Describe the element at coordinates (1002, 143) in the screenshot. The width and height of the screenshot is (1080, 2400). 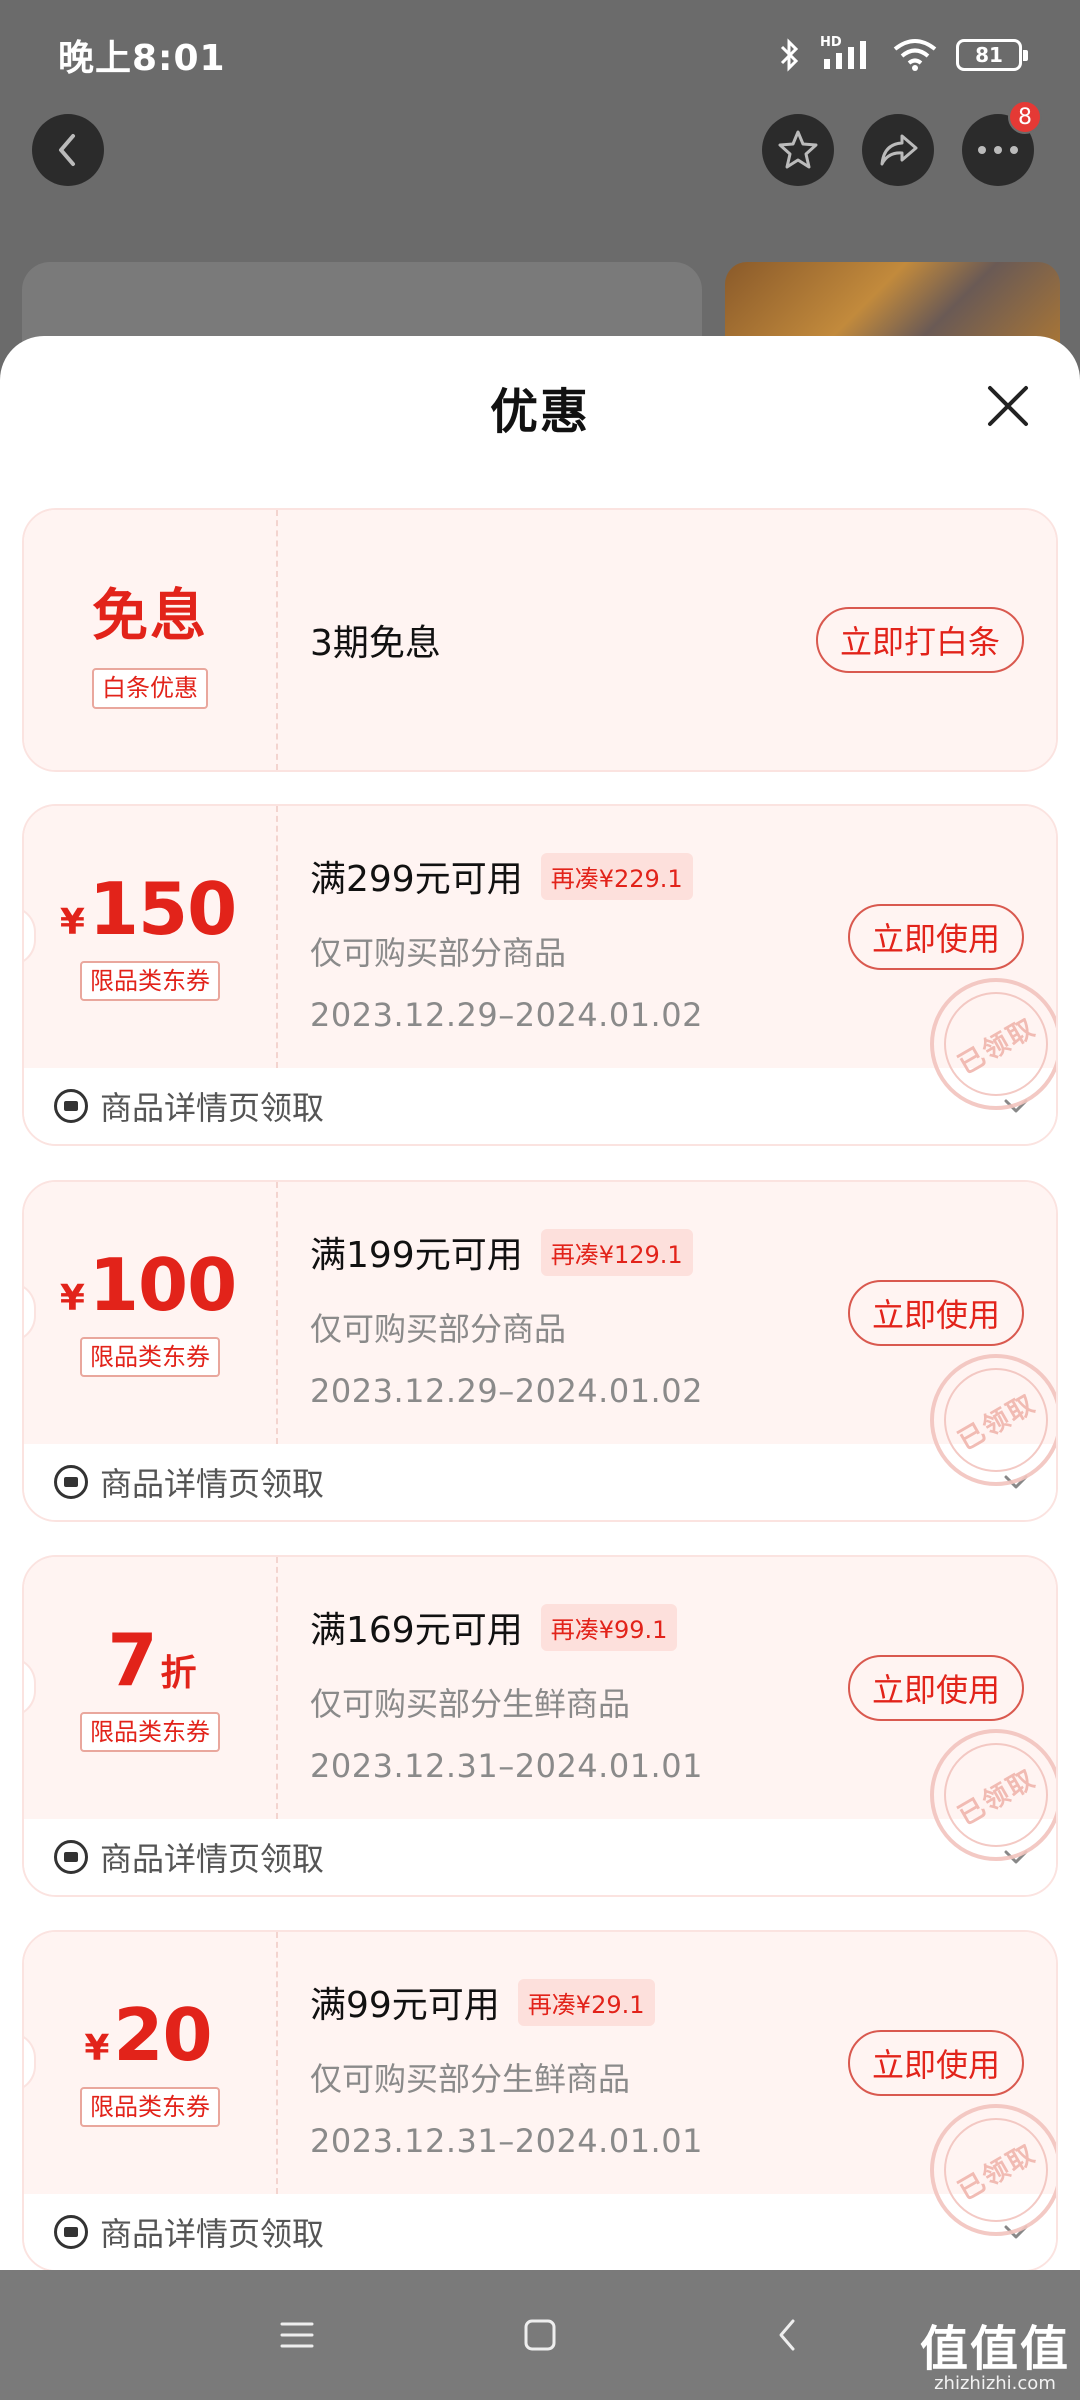
I see `more-button: 8` at that location.